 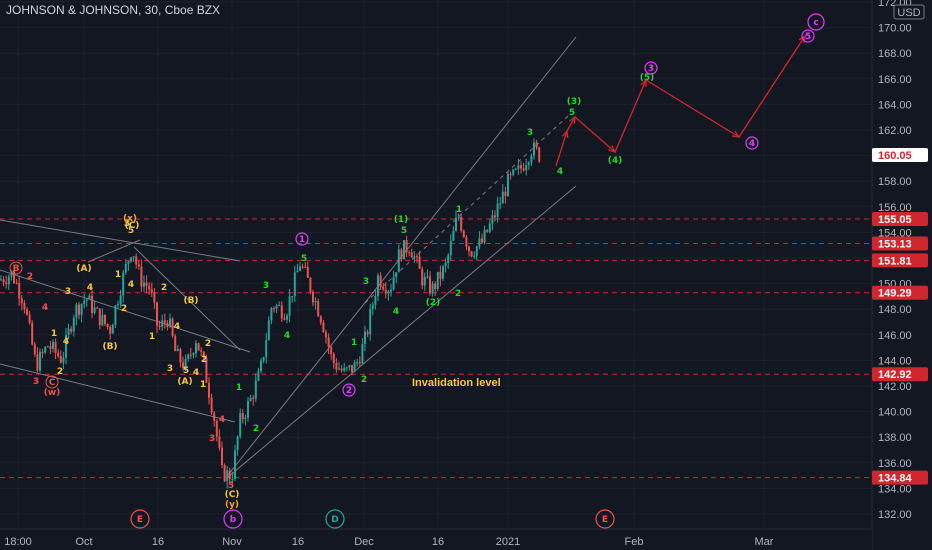 I want to click on cycle-marker-label: D, so click(x=334, y=520).